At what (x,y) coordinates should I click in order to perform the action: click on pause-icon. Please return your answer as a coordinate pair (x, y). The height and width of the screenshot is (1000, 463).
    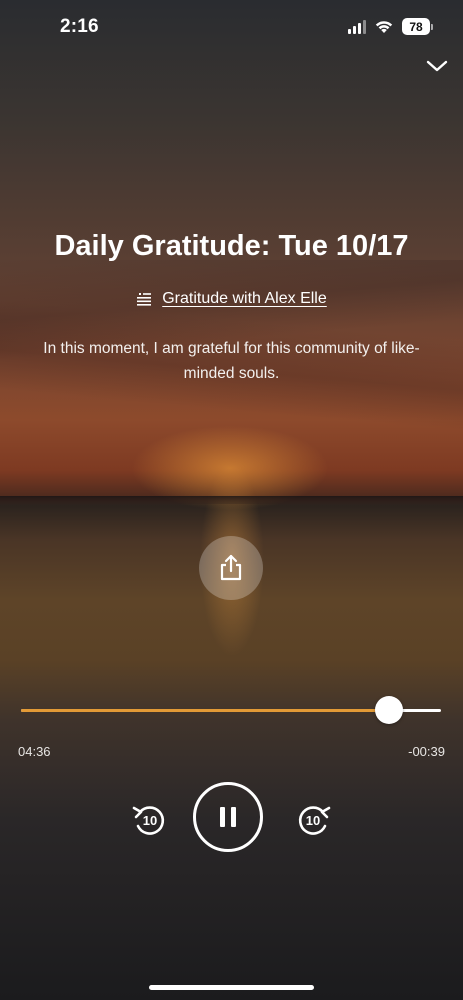
    Looking at the image, I should click on (228, 817).